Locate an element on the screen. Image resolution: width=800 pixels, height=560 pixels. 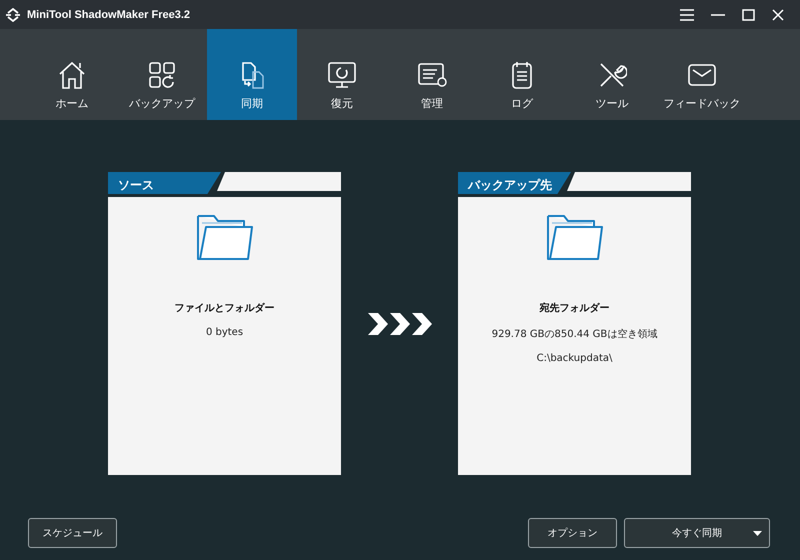
nav-tab: 復元 is located at coordinates (342, 74).